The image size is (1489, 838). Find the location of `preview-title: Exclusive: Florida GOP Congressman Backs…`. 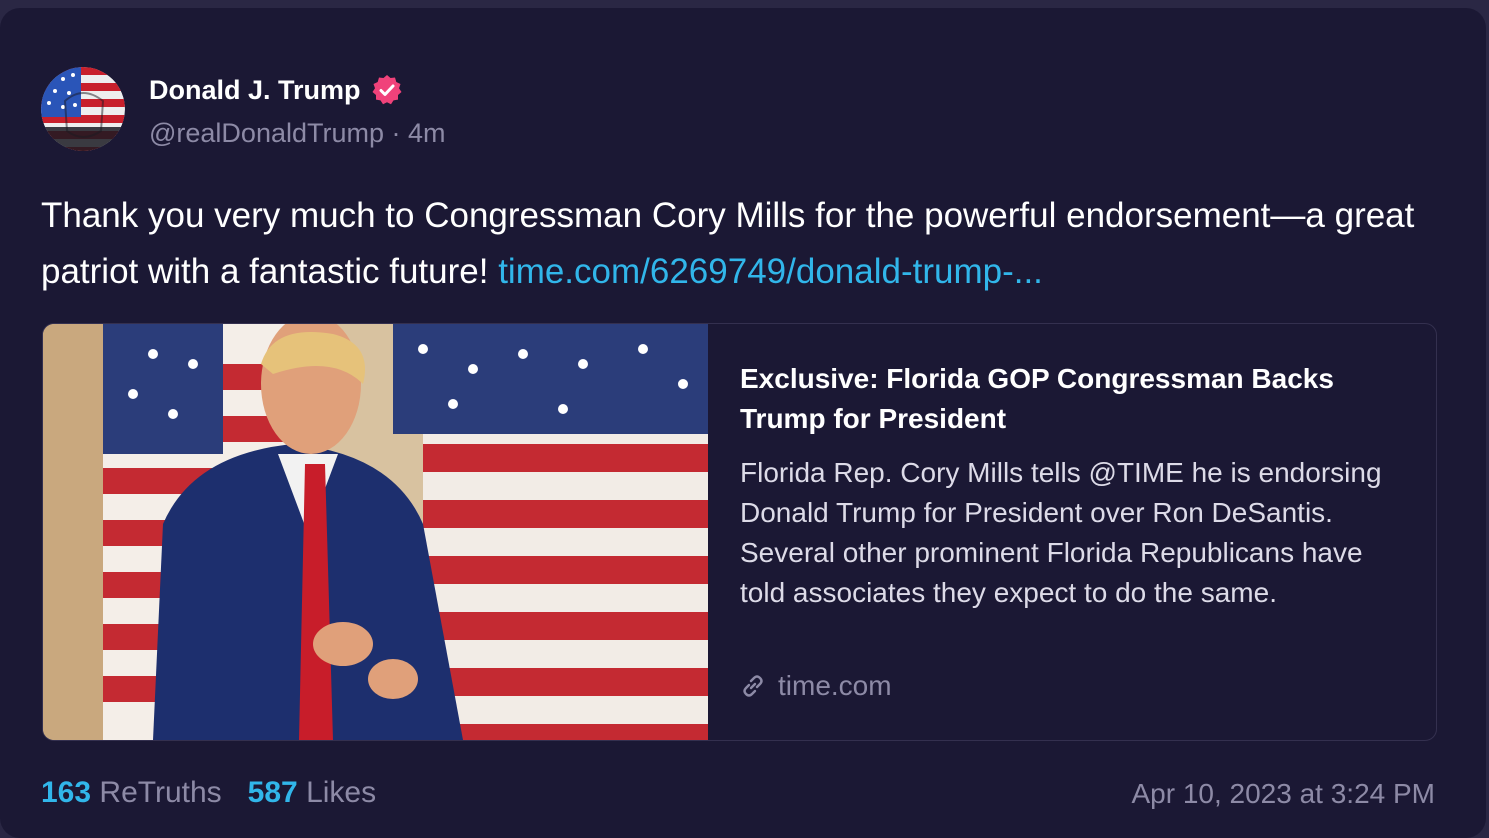

preview-title: Exclusive: Florida GOP Congressman Backs… is located at coordinates (1075, 399).